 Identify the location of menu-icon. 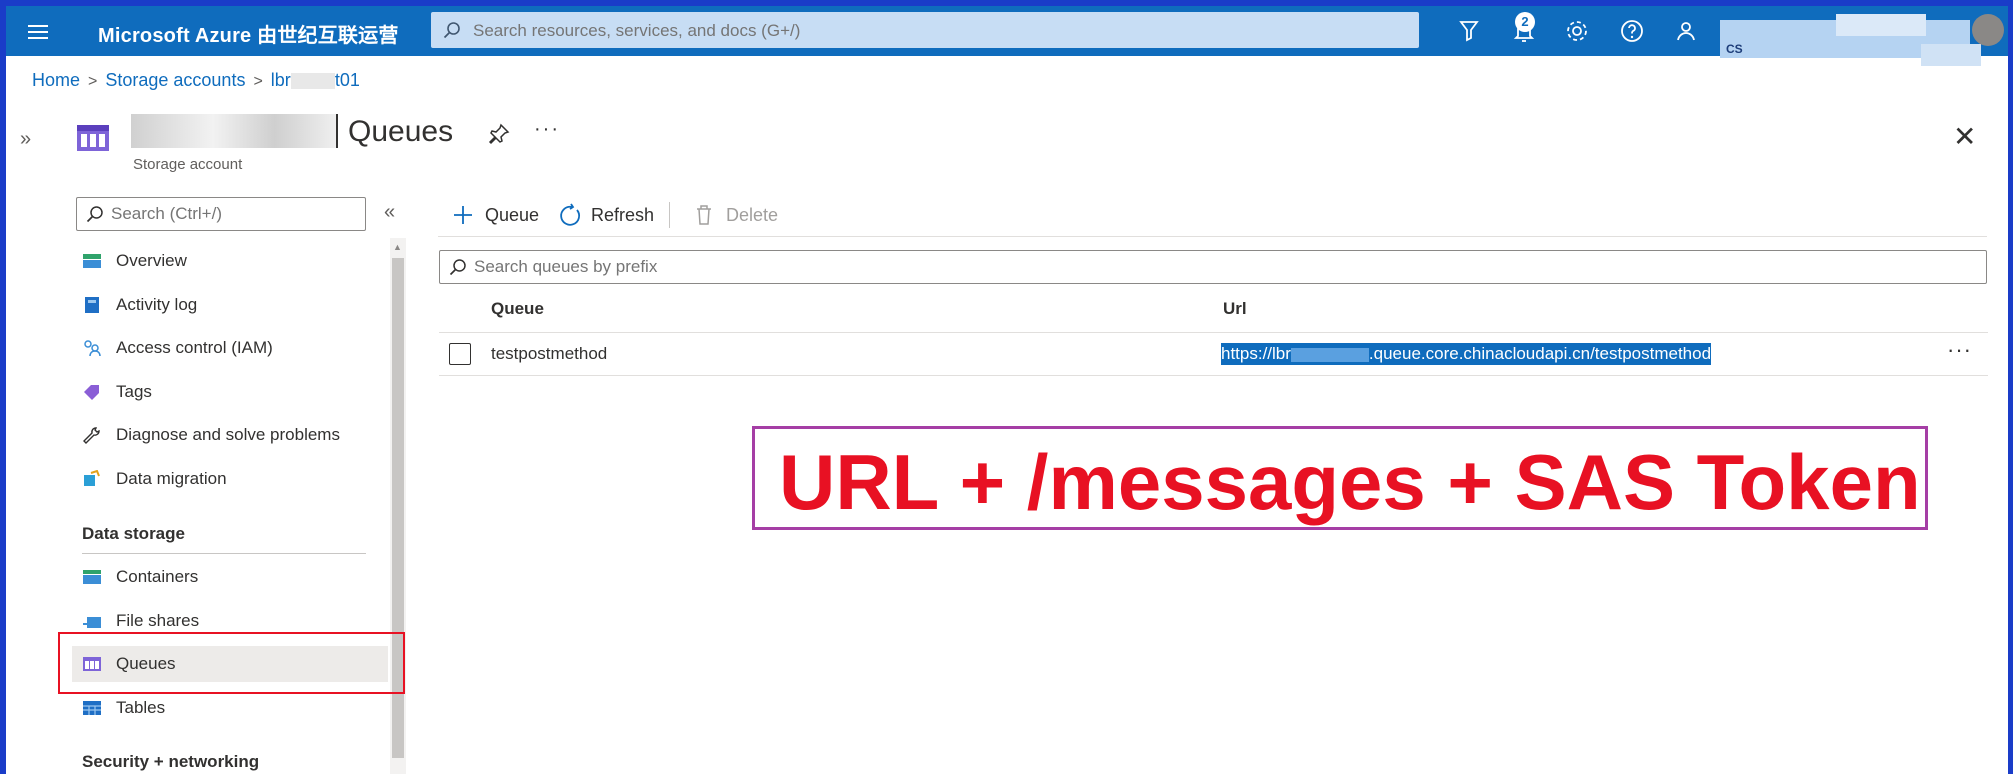
(38, 31).